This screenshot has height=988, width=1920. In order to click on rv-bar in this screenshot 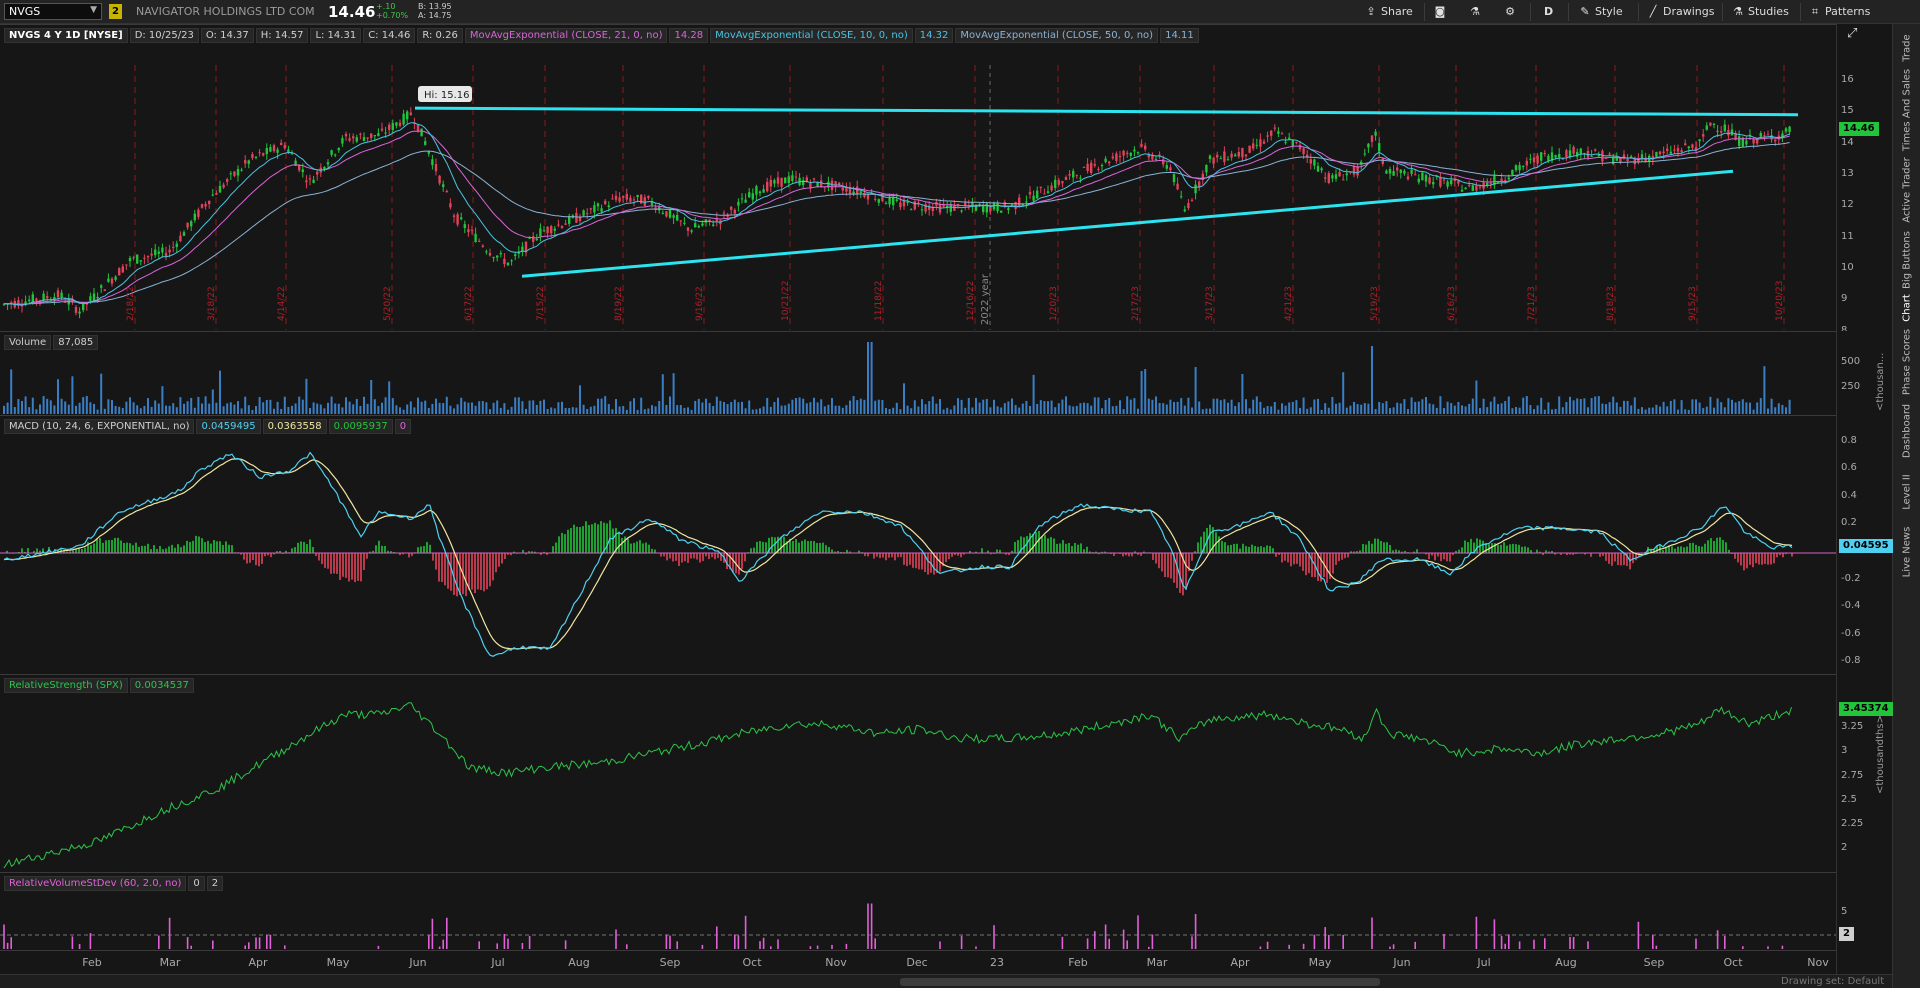, I will do `click(72, 942)`.